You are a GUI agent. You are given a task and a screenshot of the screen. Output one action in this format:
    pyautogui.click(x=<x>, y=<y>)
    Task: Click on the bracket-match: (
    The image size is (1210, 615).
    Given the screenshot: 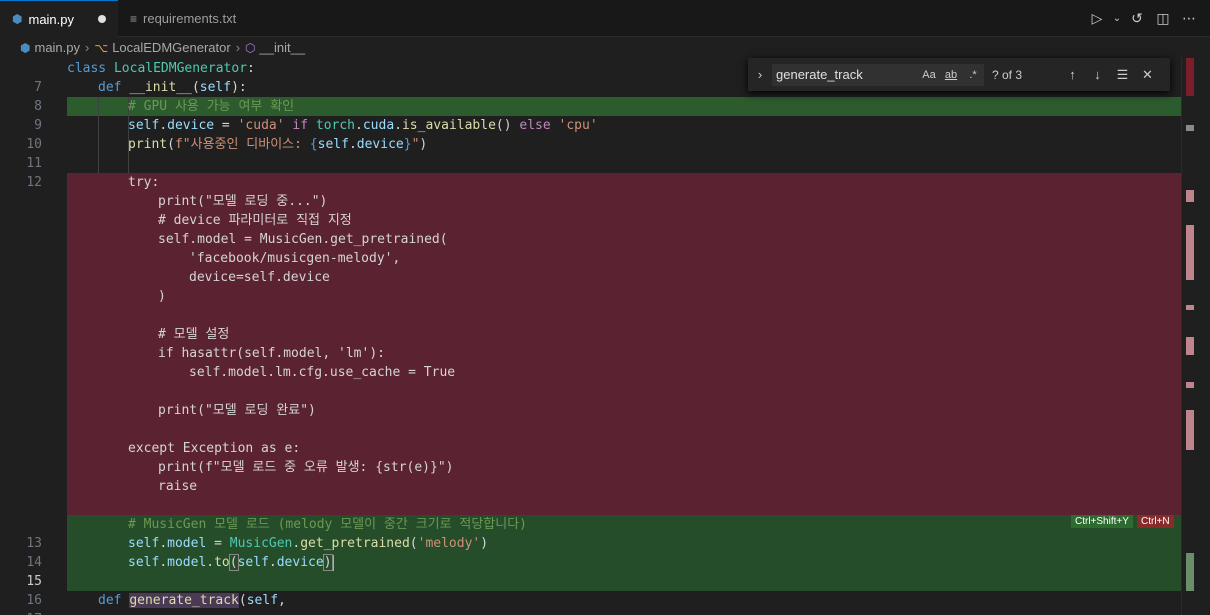 What is the action you would take?
    pyautogui.click(x=233, y=562)
    